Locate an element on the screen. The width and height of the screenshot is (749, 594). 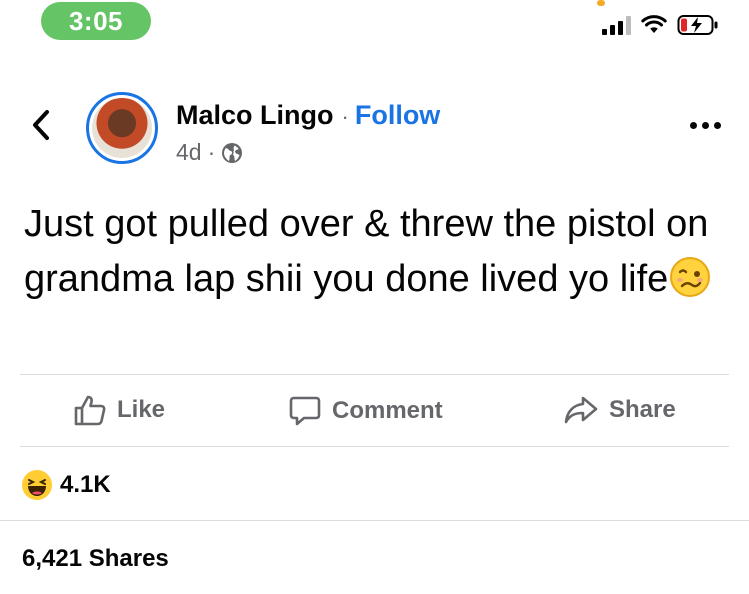
action-bar: Like Comment Share is located at coordinates (374, 411).